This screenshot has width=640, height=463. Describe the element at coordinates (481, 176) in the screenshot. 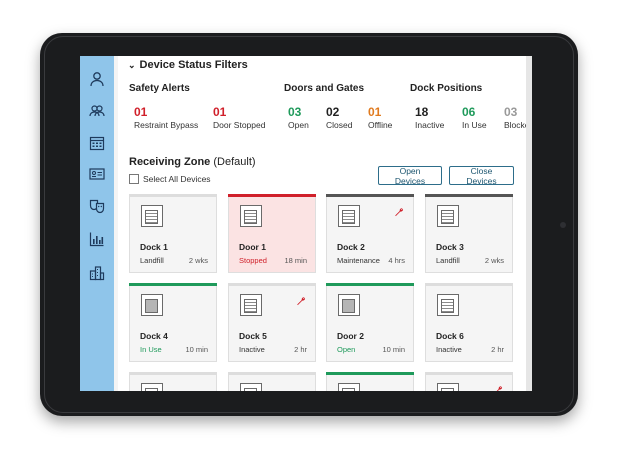

I see `close-devices-button: Close Devices` at that location.